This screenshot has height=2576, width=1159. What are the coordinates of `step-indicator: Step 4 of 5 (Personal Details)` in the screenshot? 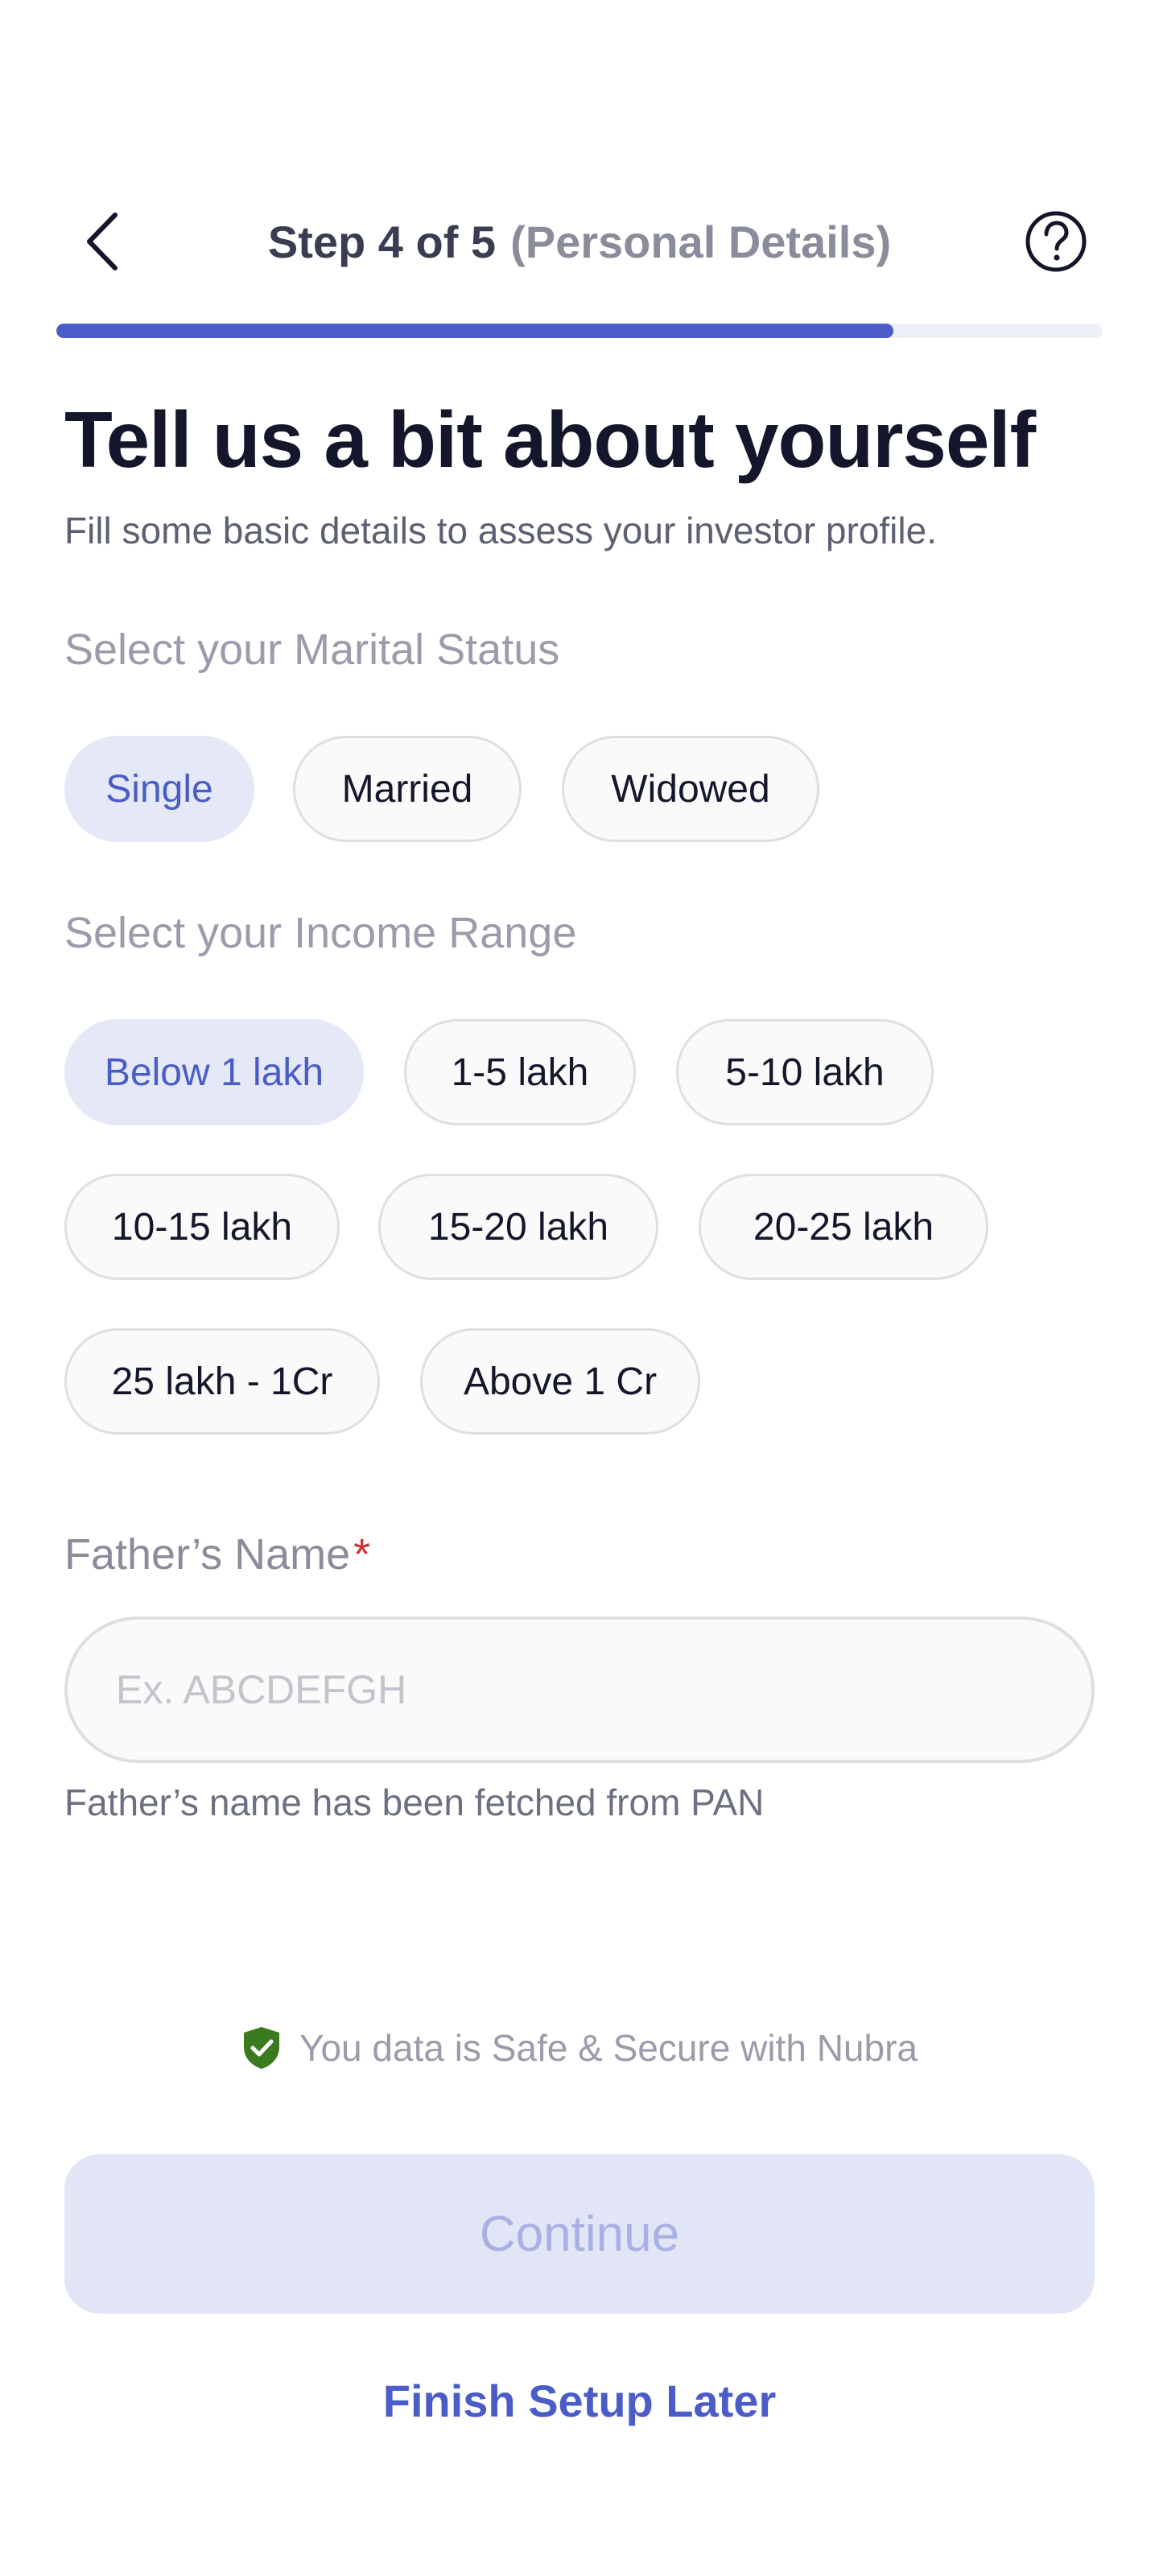 It's located at (579, 242).